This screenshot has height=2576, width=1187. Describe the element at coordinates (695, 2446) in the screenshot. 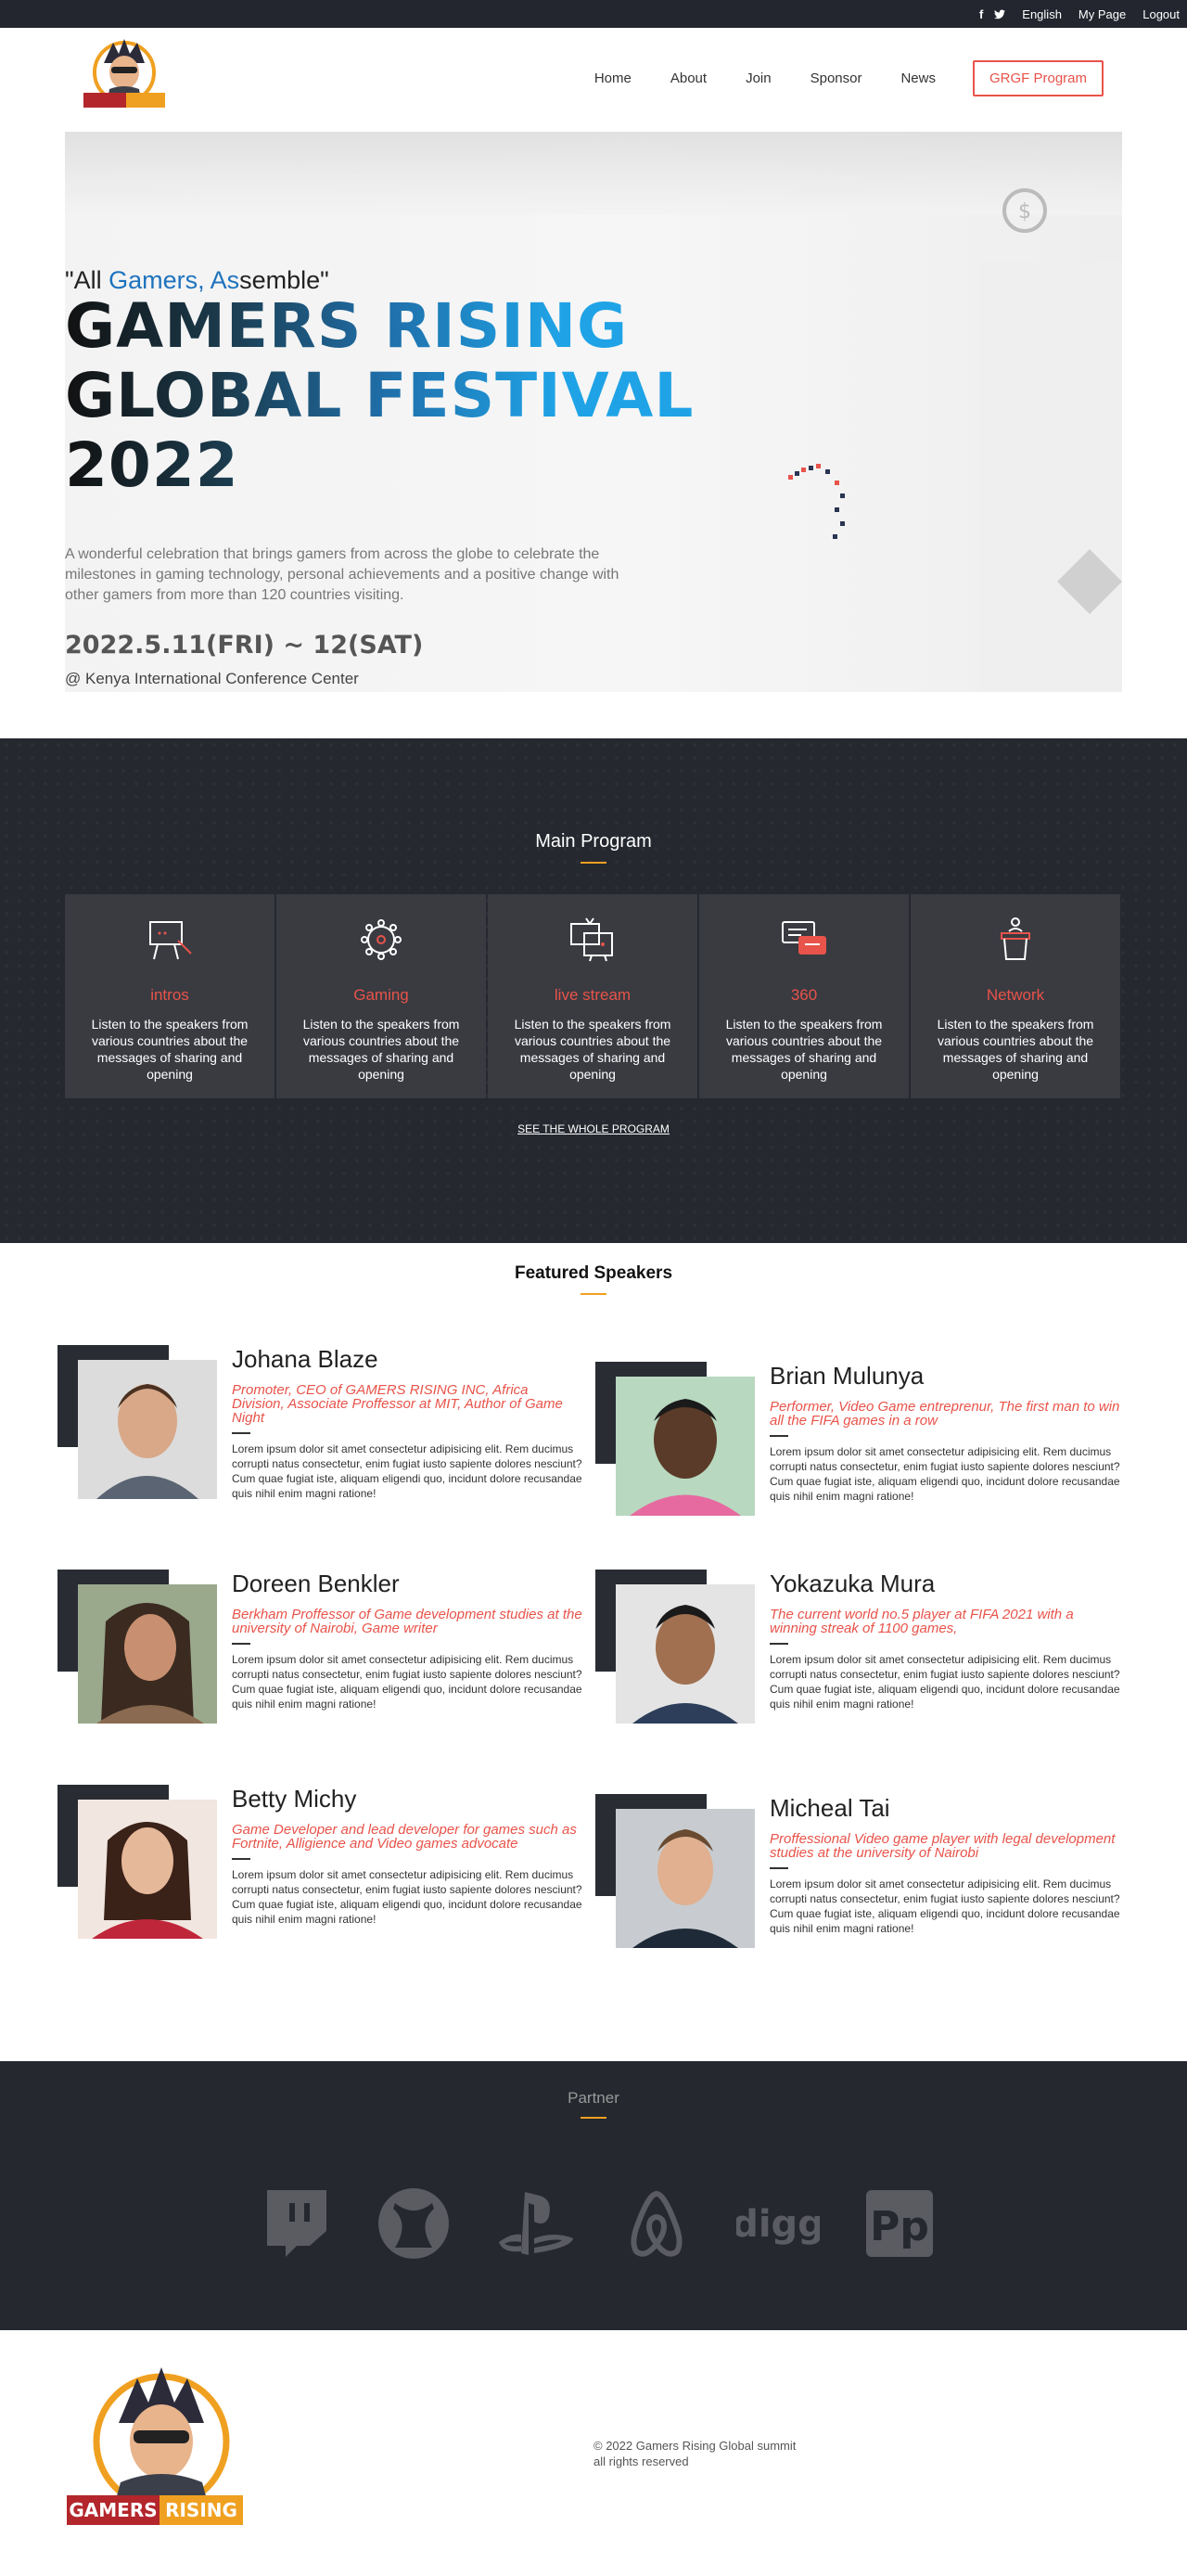

I see `copyright-text: © 2022 Gamers Rising Global summit` at that location.